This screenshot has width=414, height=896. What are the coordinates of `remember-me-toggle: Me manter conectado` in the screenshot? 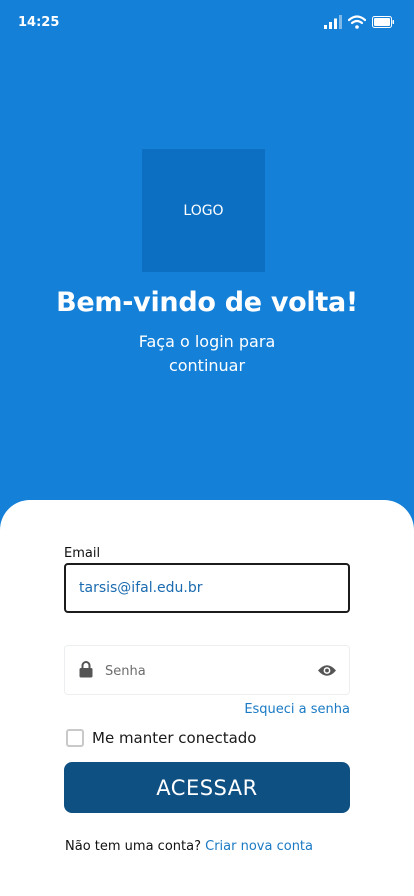 It's located at (161, 738).